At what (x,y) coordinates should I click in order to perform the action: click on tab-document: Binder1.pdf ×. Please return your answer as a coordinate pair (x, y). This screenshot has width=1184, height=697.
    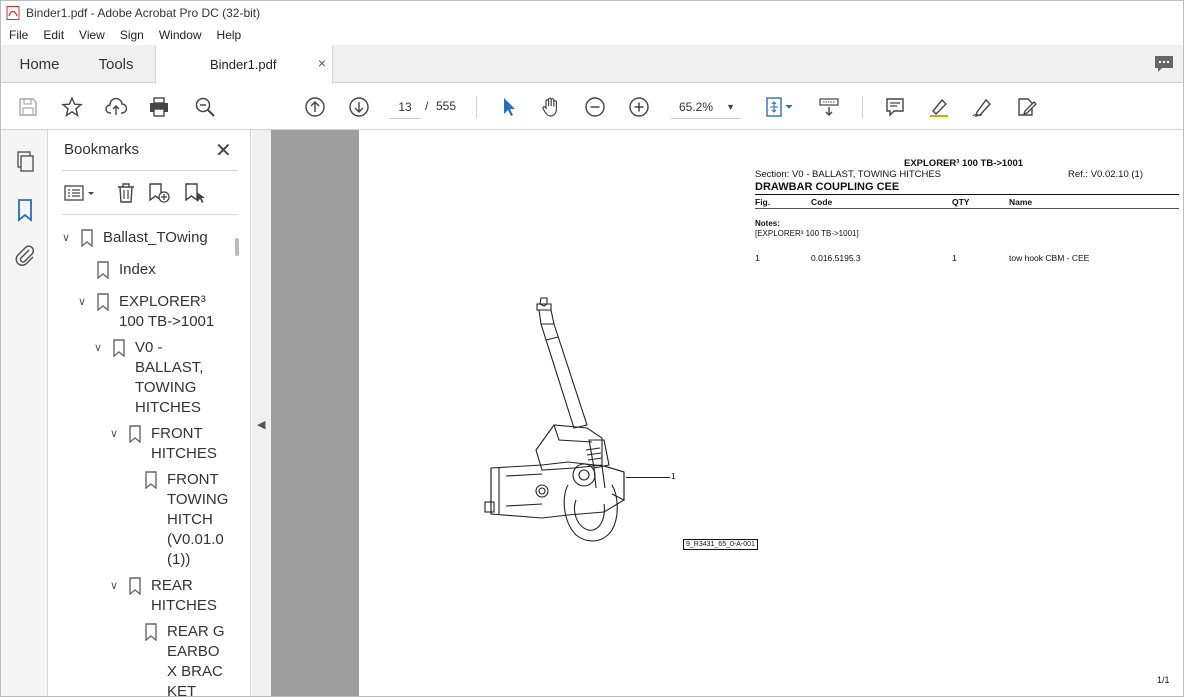
    Looking at the image, I should click on (244, 64).